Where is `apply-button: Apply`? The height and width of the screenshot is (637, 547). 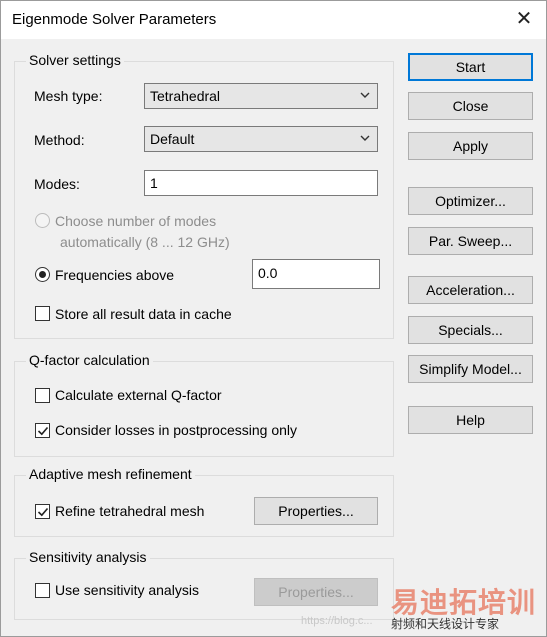
apply-button: Apply is located at coordinates (470, 146).